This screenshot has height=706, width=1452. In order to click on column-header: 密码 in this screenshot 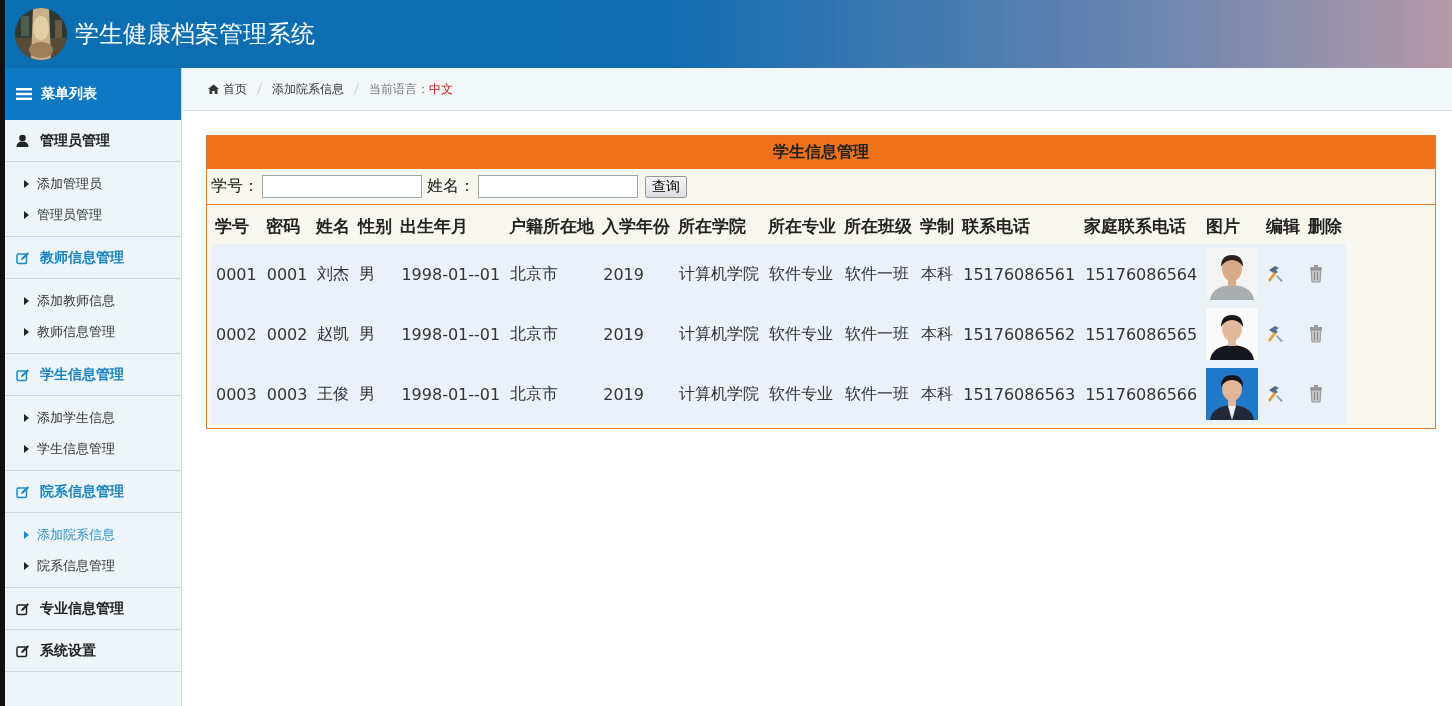, I will do `click(287, 226)`.